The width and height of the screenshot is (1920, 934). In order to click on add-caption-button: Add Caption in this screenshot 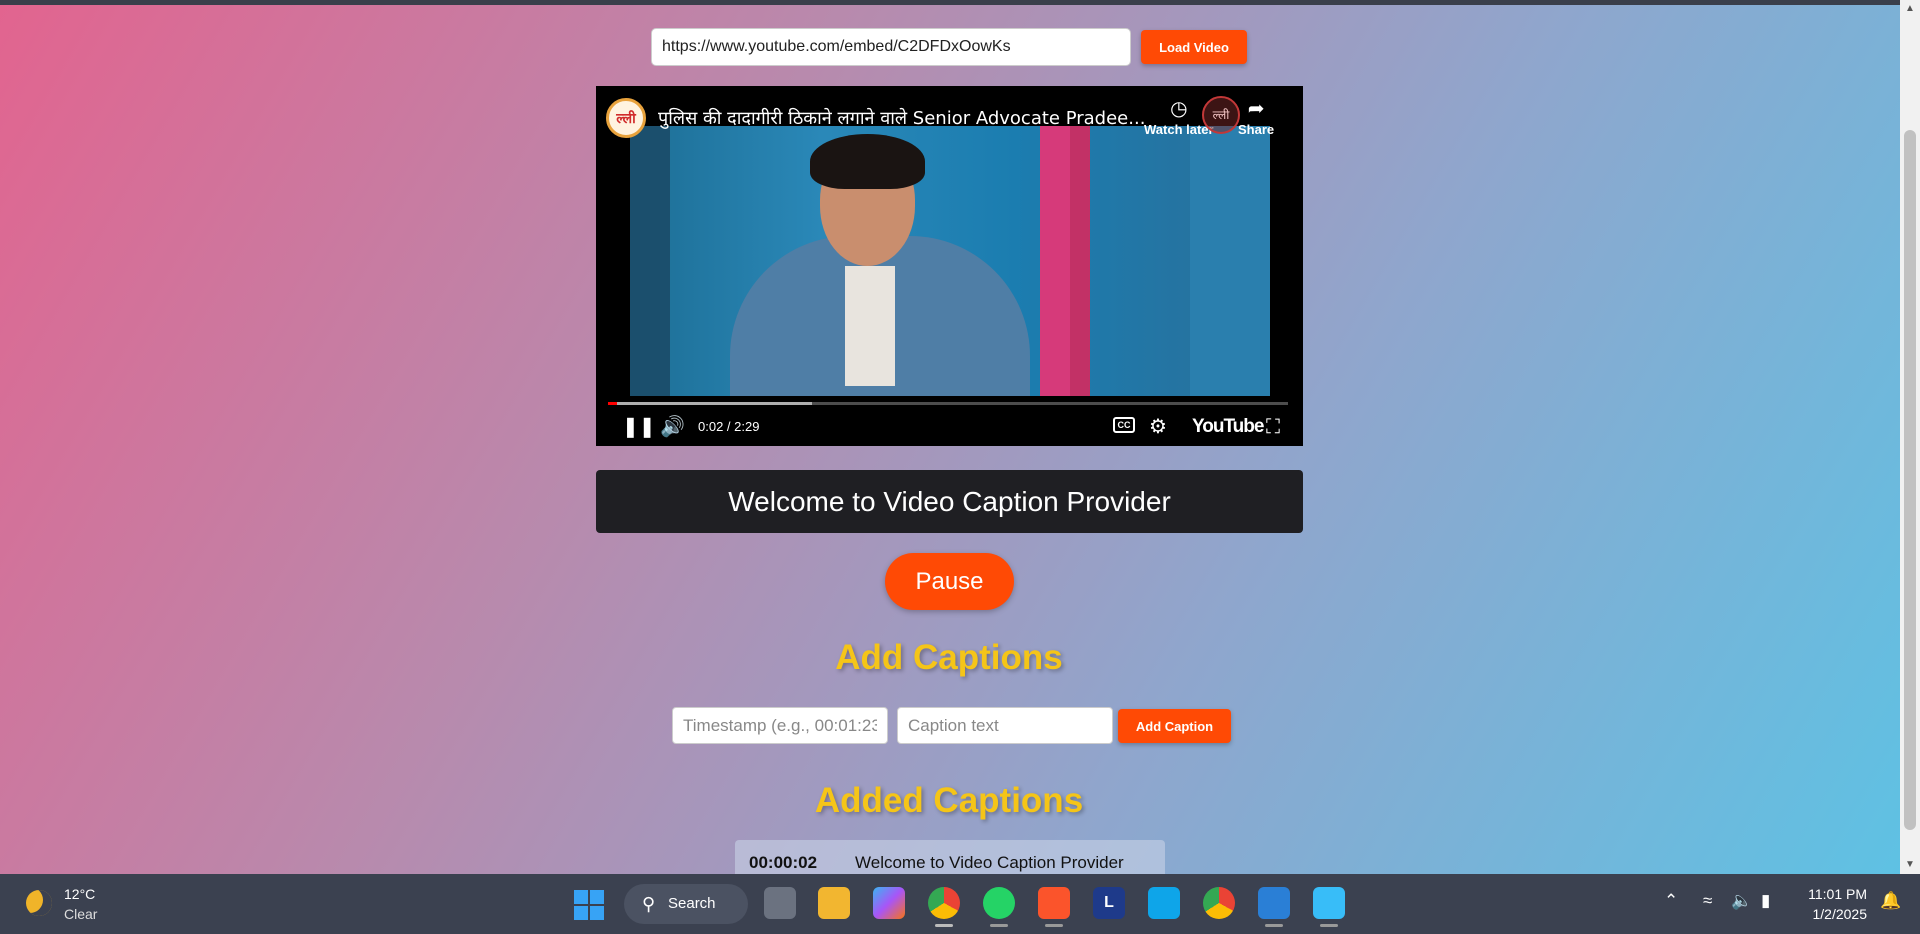, I will do `click(1174, 726)`.